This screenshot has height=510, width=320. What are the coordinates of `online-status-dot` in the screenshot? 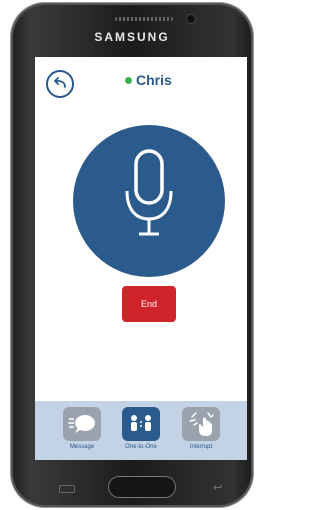 It's located at (128, 80).